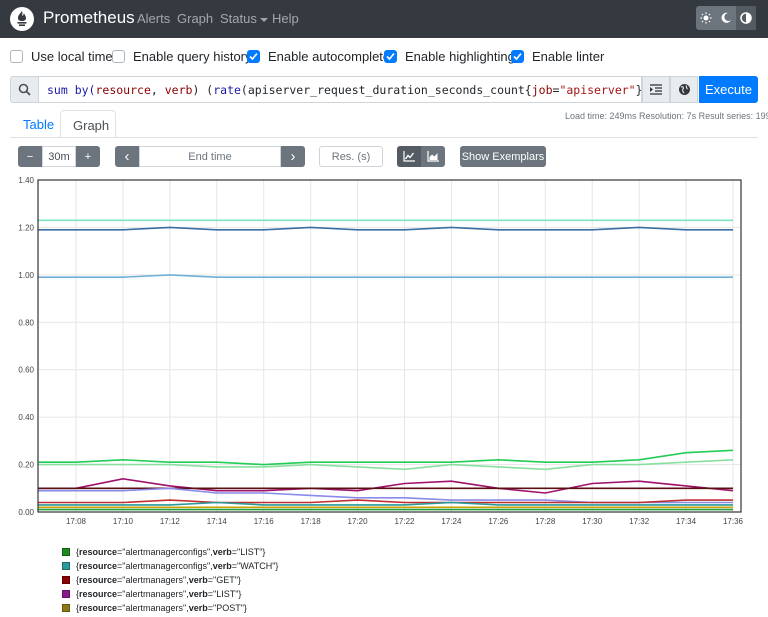  What do you see at coordinates (311, 521) in the screenshot?
I see `x-tick-label: 17:18` at bounding box center [311, 521].